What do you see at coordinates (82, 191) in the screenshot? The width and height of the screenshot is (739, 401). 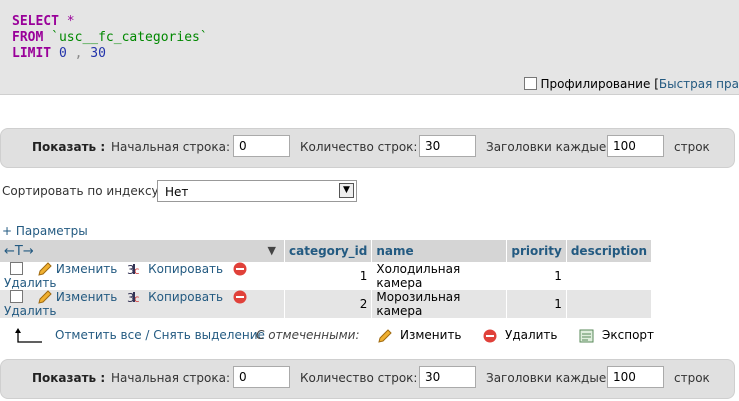 I see `sort-index-label: Сортировать по индексу:` at bounding box center [82, 191].